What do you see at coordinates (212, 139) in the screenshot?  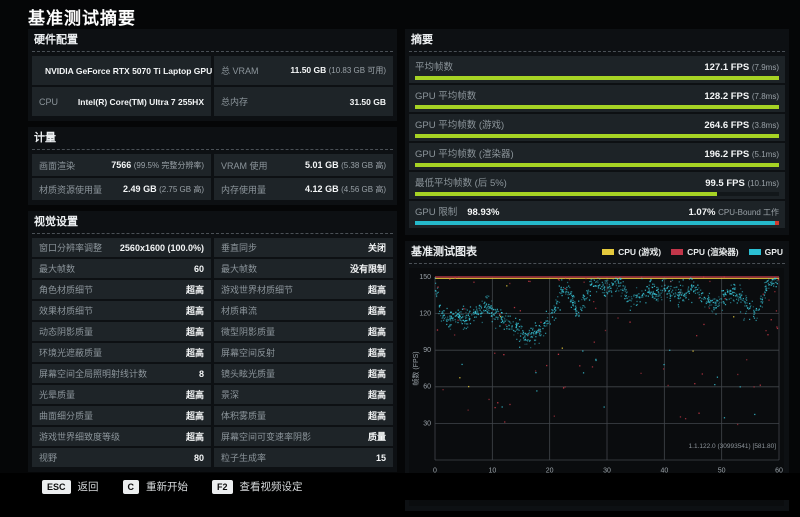 I see `section-title-metrics: 计量` at bounding box center [212, 139].